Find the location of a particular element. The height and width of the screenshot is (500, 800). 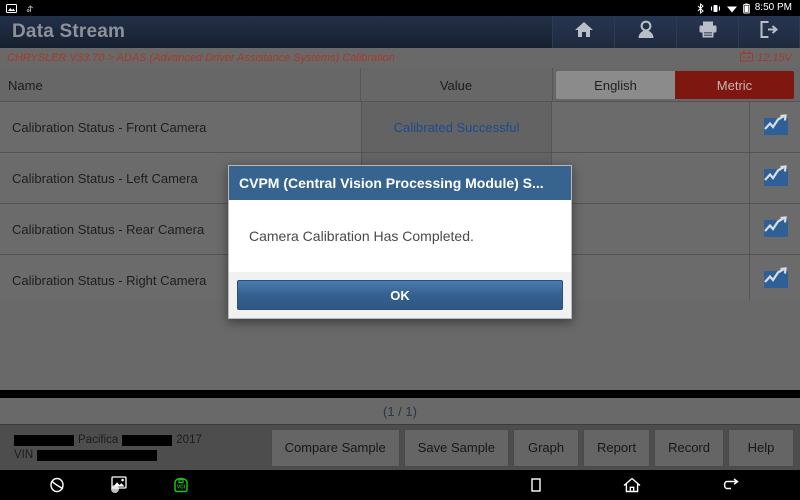

dialog-message: Camera Calibration Has Completed. is located at coordinates (400, 236).